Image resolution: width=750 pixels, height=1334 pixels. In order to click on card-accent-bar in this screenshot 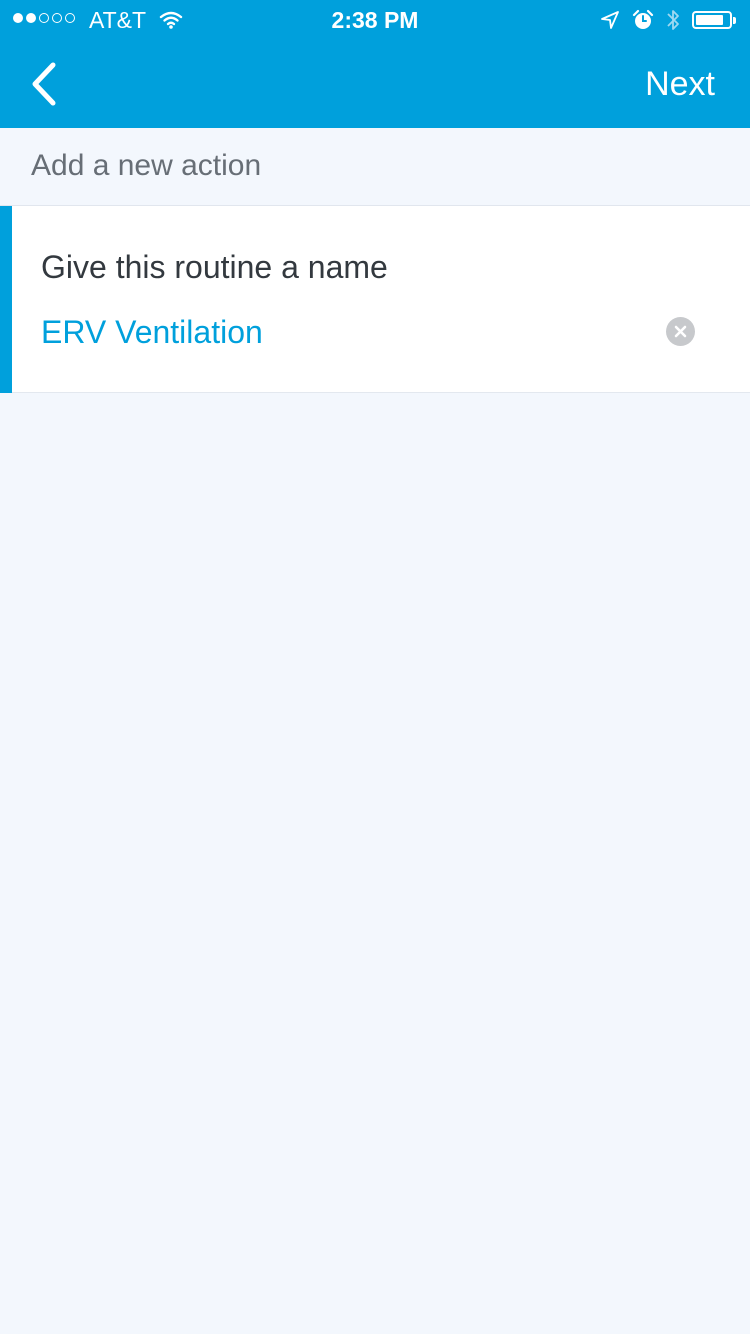, I will do `click(6, 299)`.